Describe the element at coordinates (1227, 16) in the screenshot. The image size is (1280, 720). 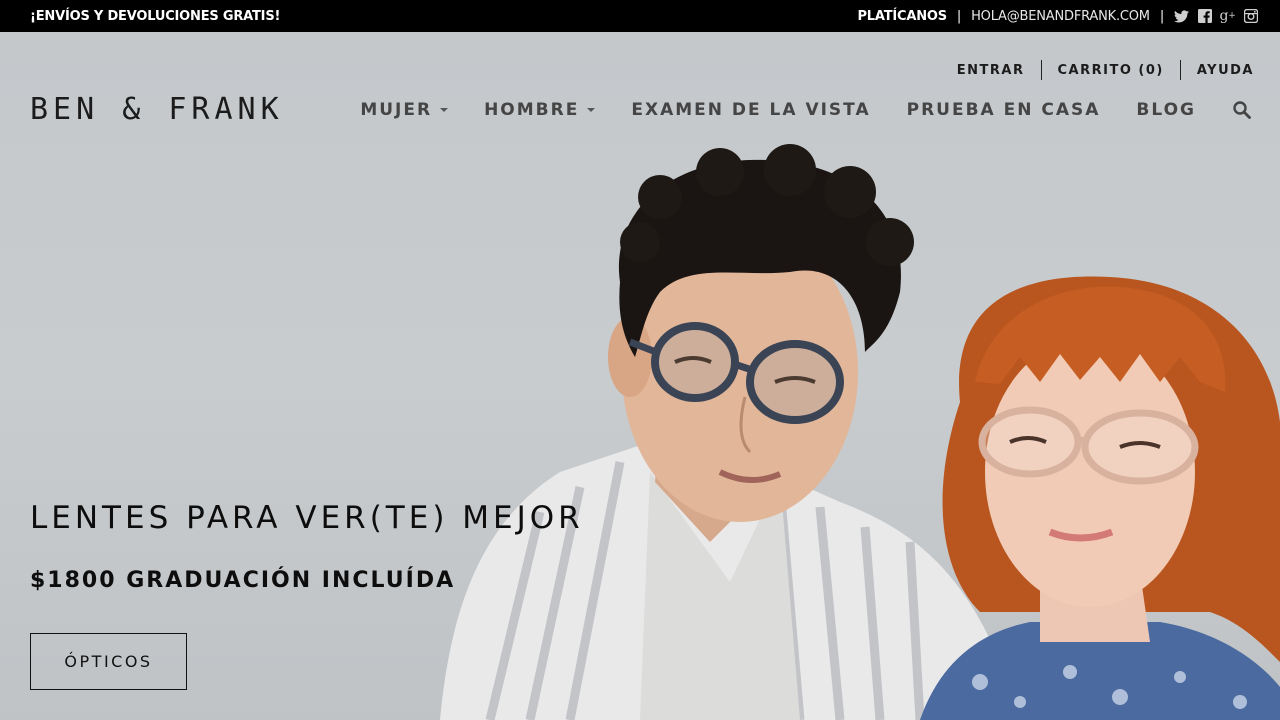
I see `google-plus-icon: g +` at that location.